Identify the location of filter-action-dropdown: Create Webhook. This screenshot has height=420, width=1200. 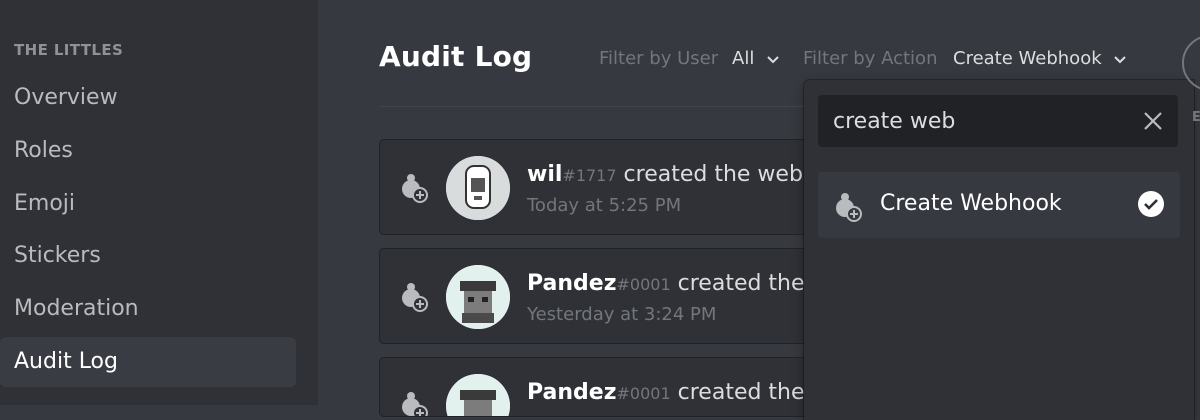
(1040, 59).